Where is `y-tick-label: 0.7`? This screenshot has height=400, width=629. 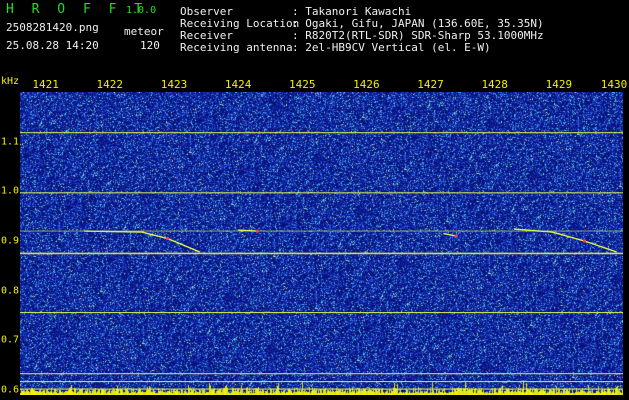
y-tick-label: 0.7 is located at coordinates (10, 340).